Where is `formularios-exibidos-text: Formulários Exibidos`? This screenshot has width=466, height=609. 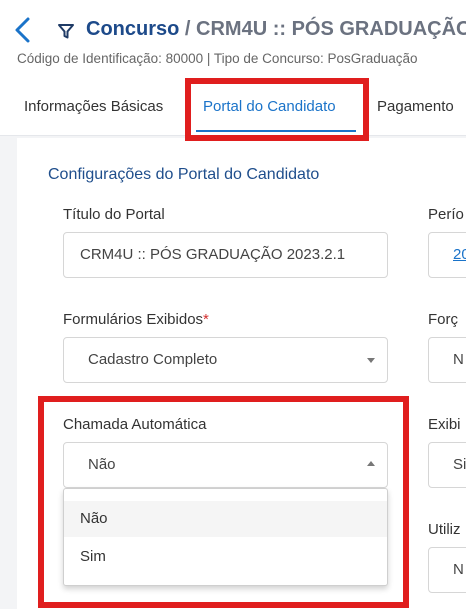
formularios-exibidos-text: Formulários Exibidos is located at coordinates (133, 319).